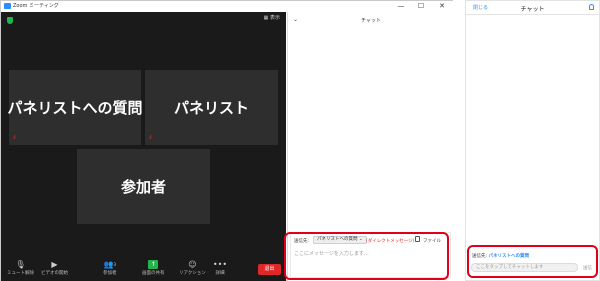  I want to click on participant-name: パネリストへの質問, so click(75, 108).